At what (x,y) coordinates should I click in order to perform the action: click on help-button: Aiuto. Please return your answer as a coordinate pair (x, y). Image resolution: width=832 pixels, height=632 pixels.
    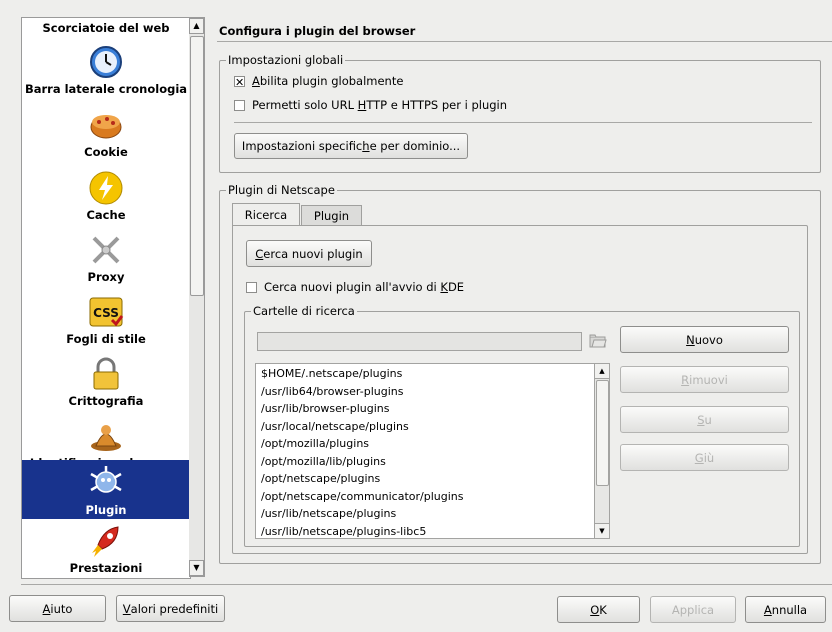
    Looking at the image, I should click on (57, 608).